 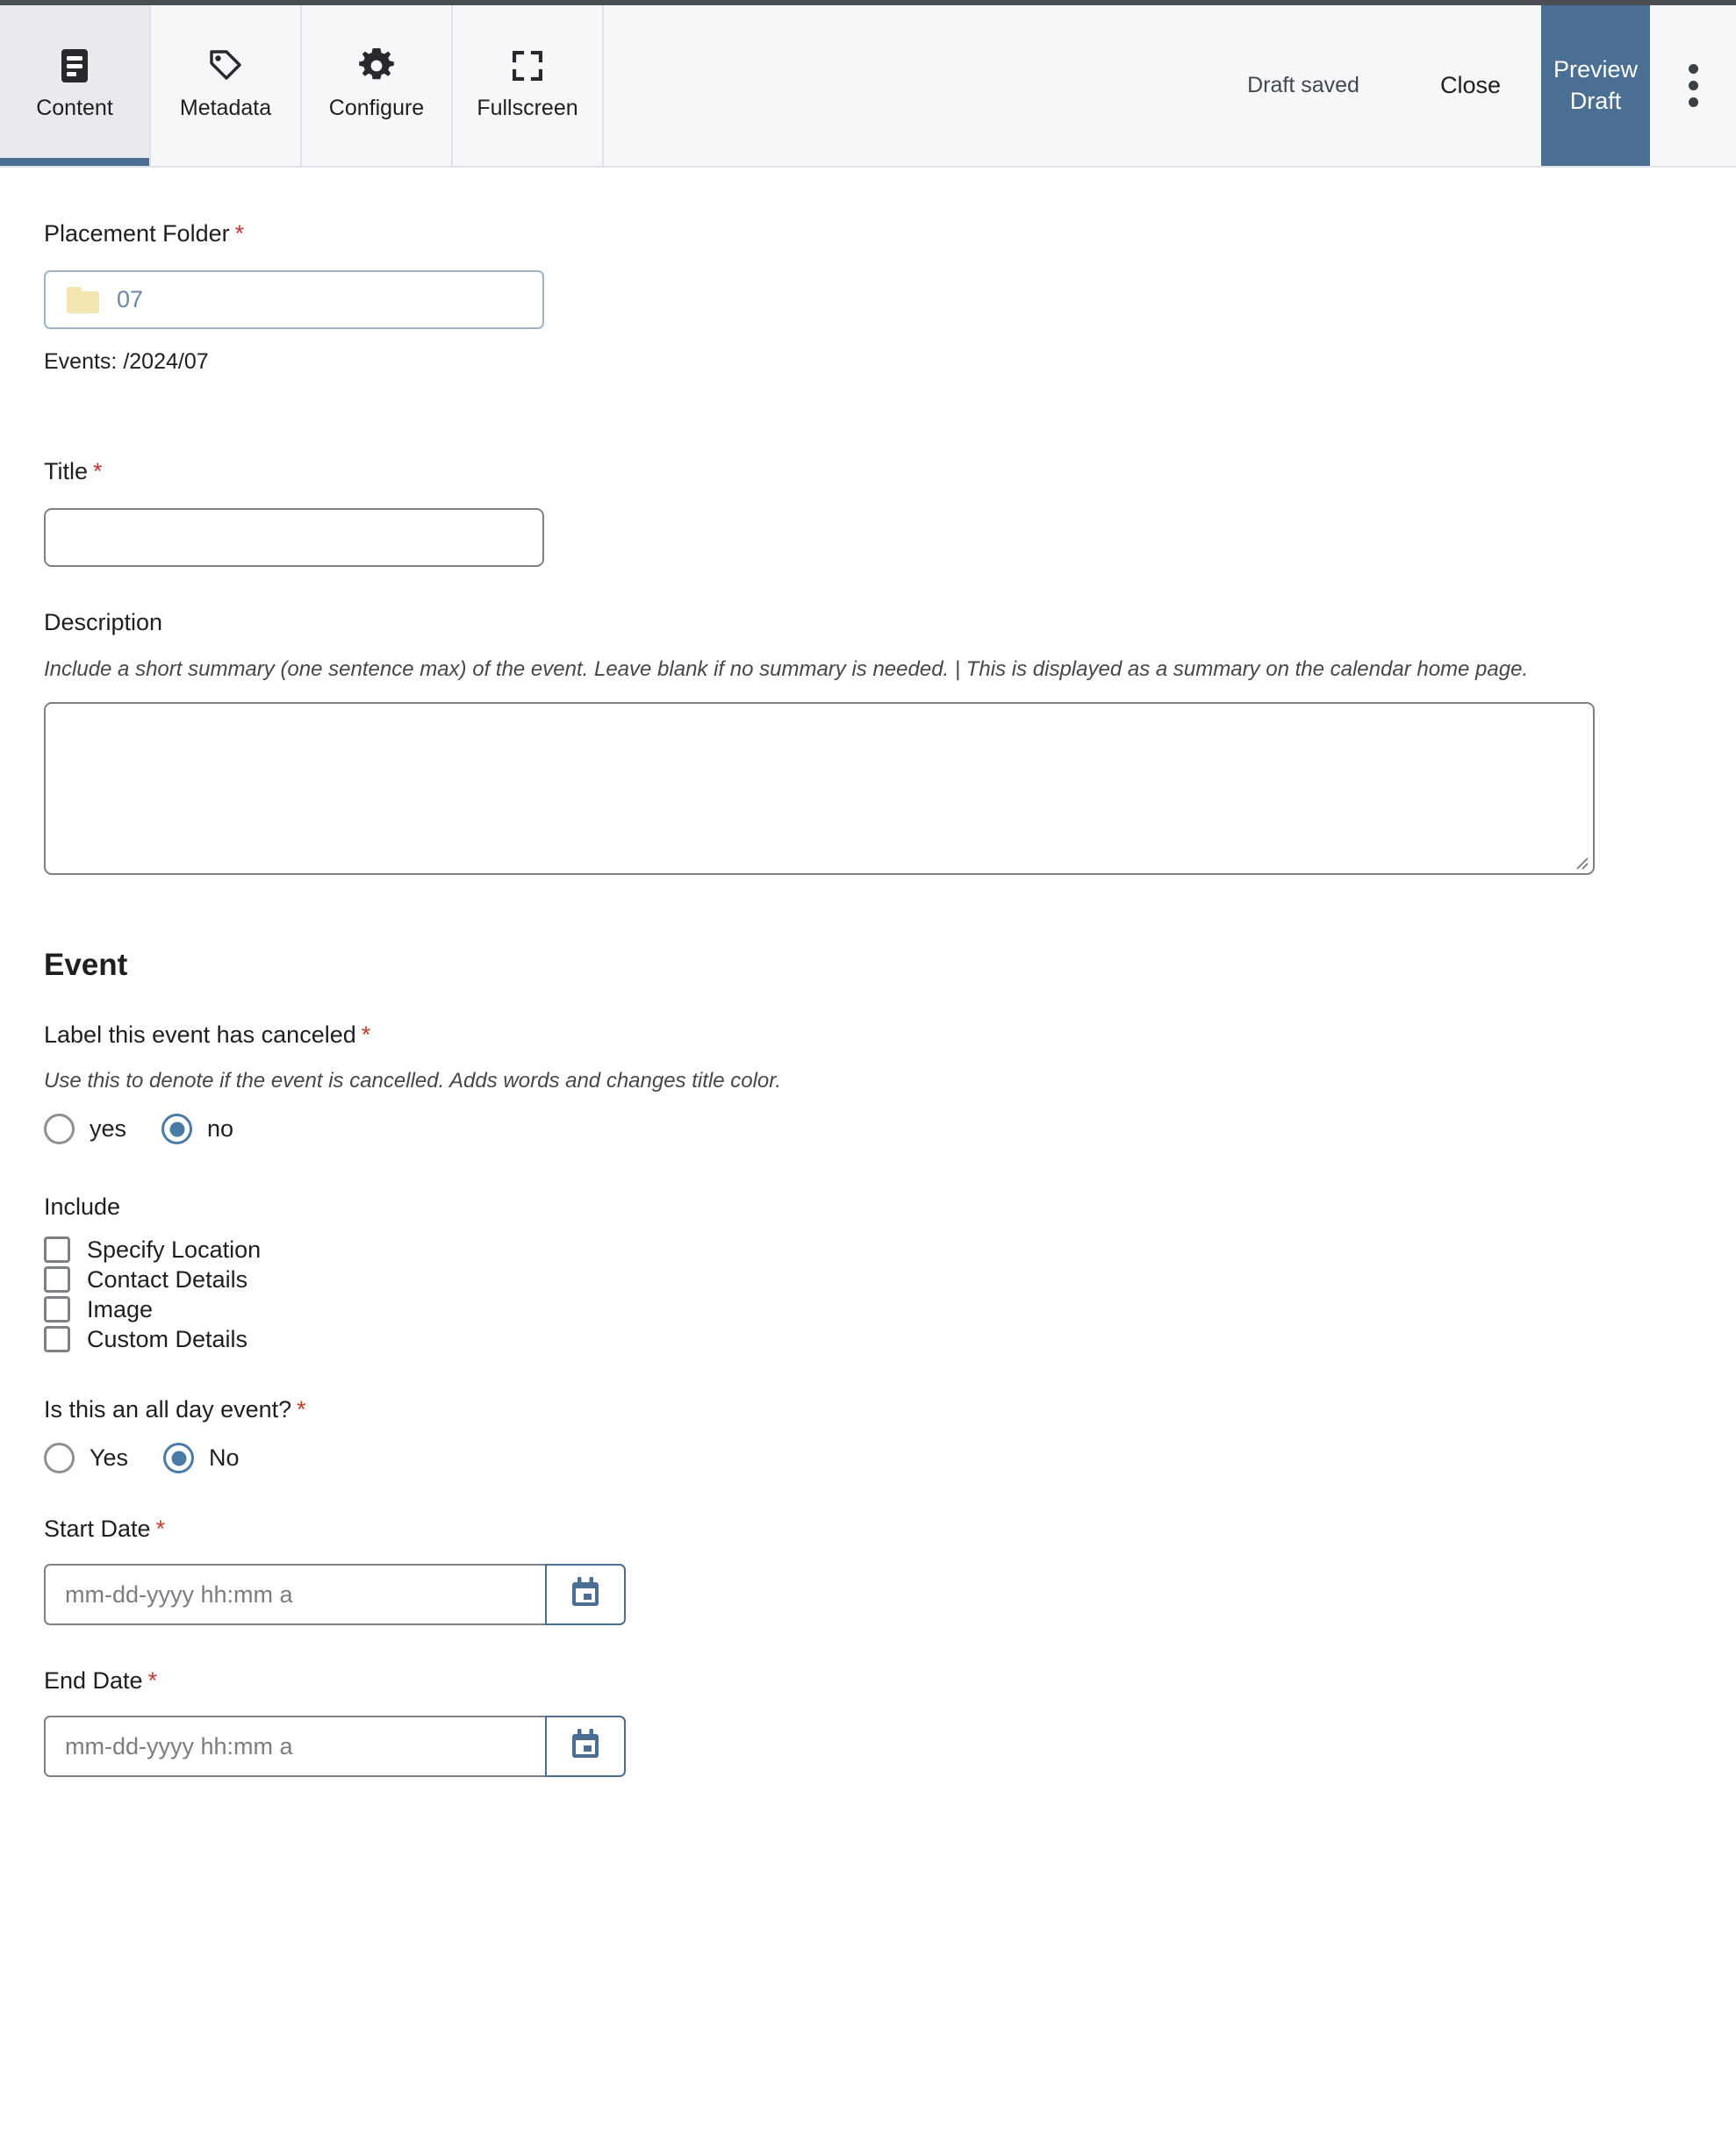 What do you see at coordinates (83, 299) in the screenshot?
I see `folder-icon` at bounding box center [83, 299].